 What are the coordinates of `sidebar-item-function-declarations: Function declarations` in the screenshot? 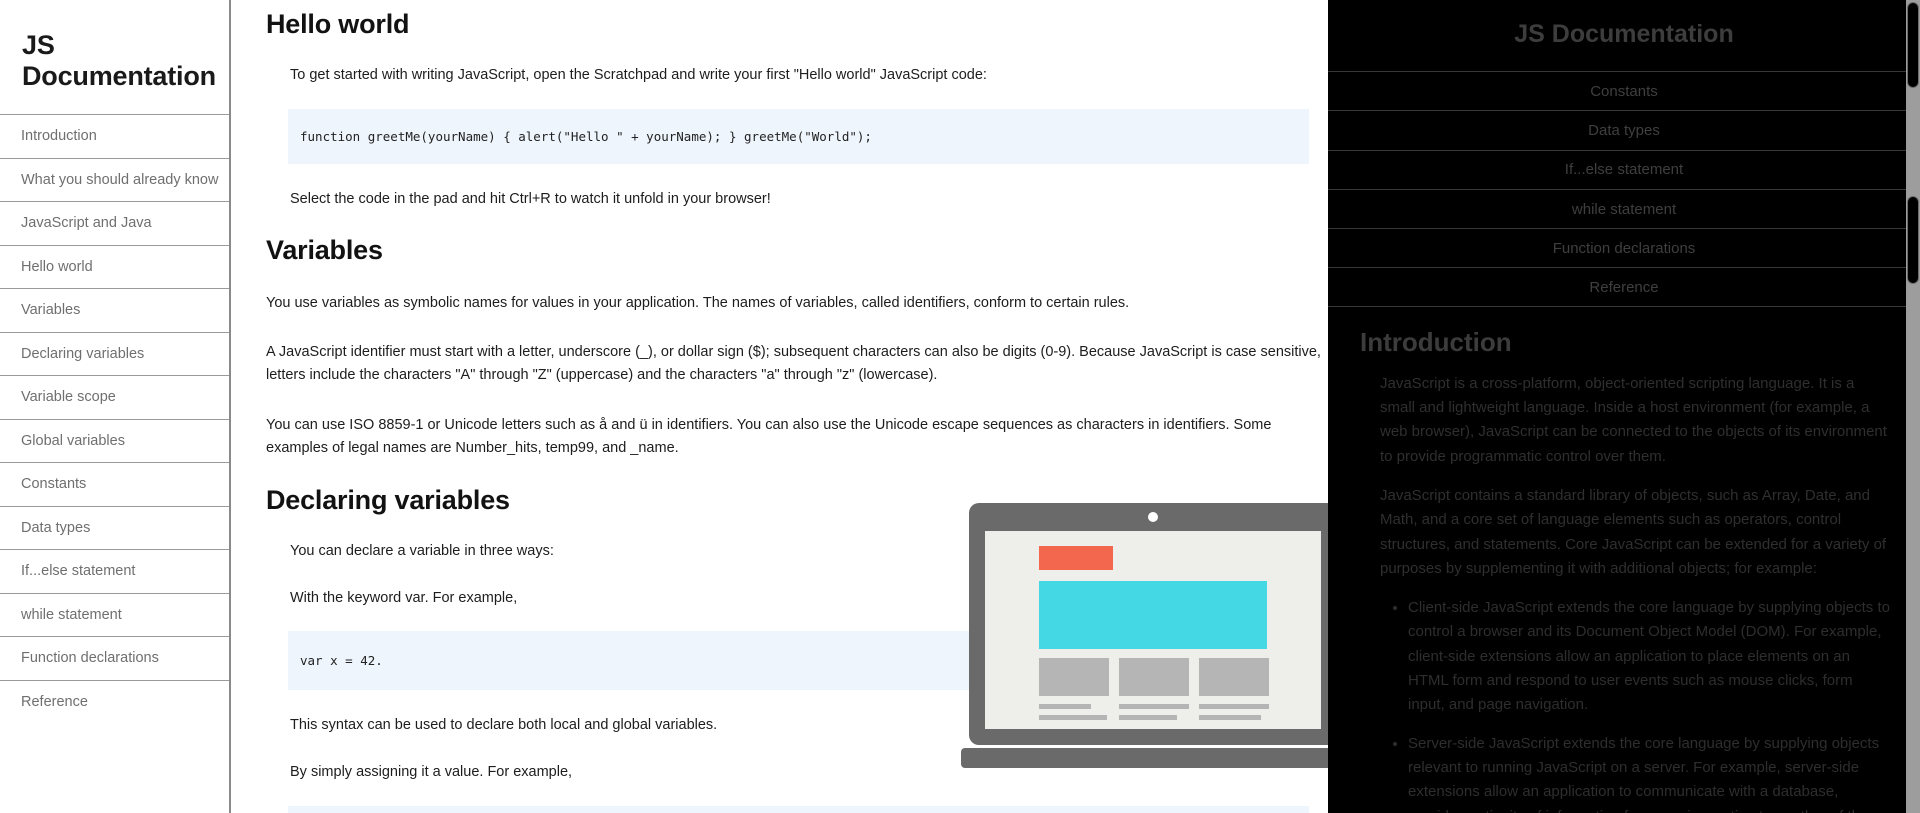 It's located at (114, 658).